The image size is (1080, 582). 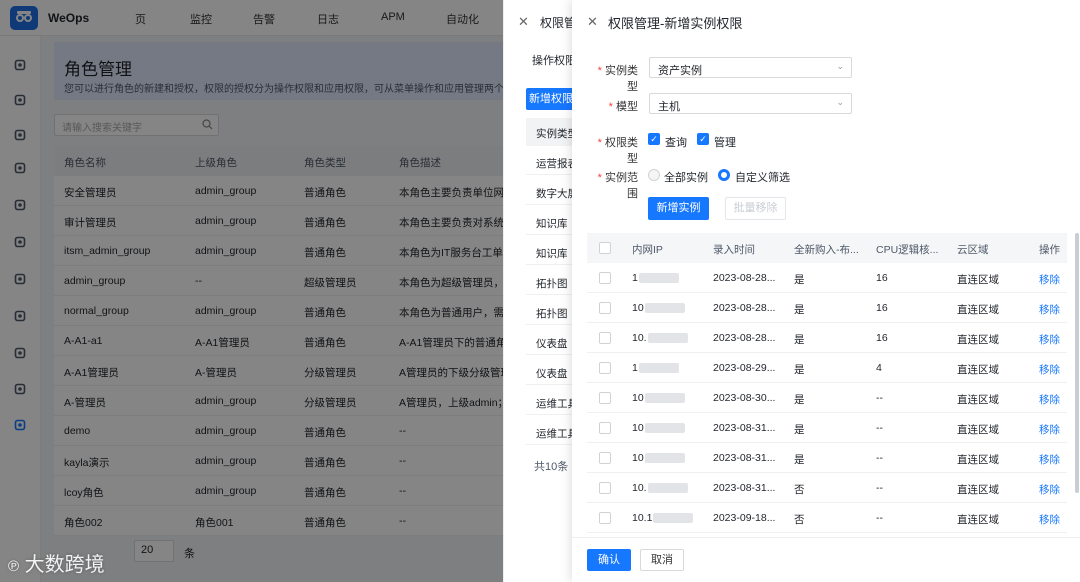 I want to click on query-checkbox: ✓, so click(x=654, y=139).